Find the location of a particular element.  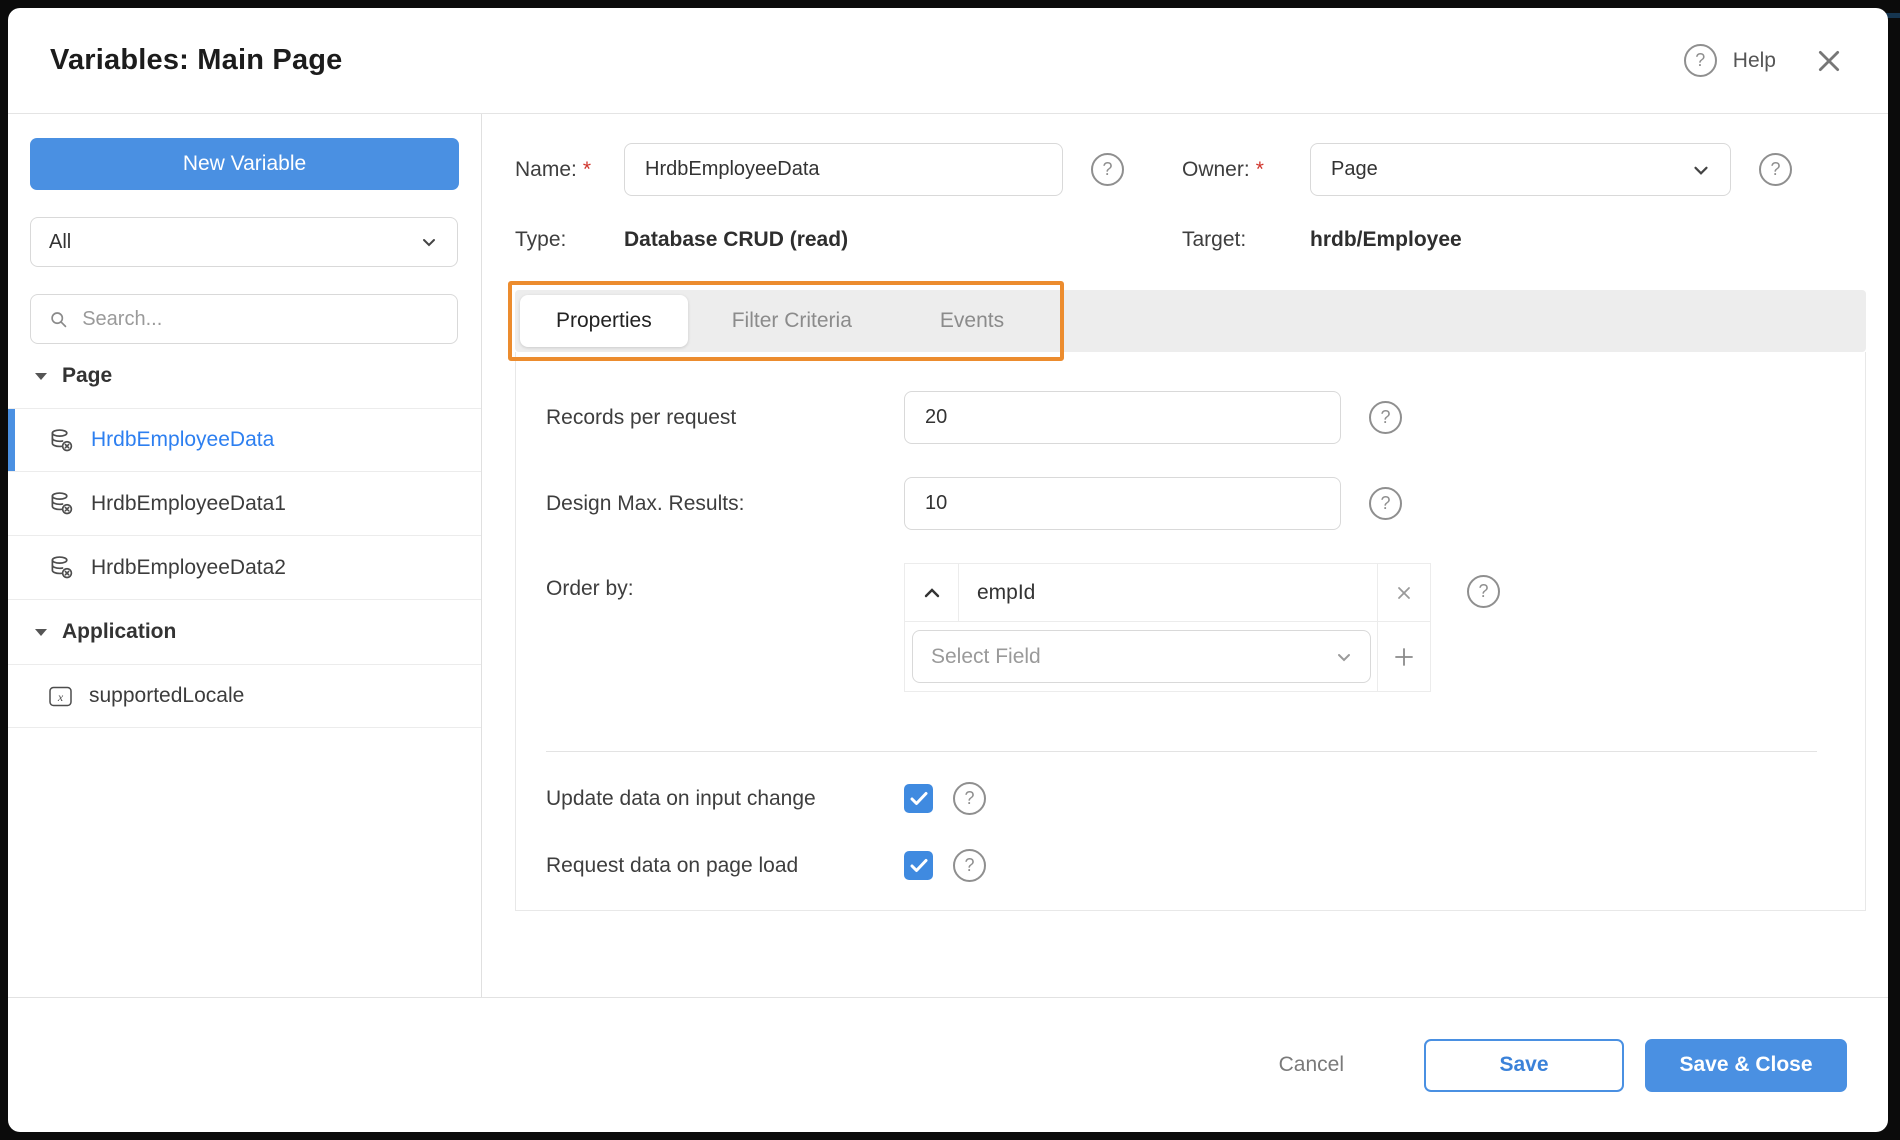

owner-select: Page is located at coordinates (1520, 169).